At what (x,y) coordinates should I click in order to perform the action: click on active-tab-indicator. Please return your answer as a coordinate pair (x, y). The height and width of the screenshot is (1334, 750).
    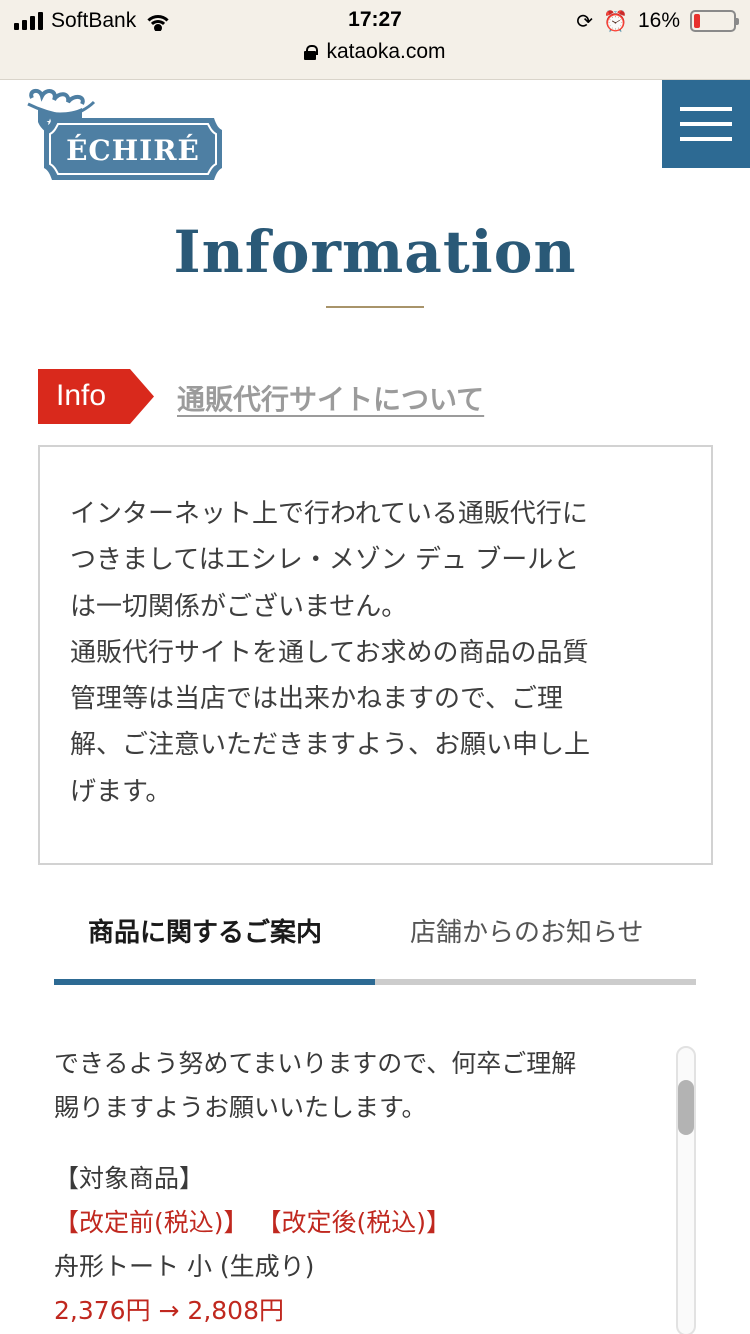
    Looking at the image, I should click on (214, 982).